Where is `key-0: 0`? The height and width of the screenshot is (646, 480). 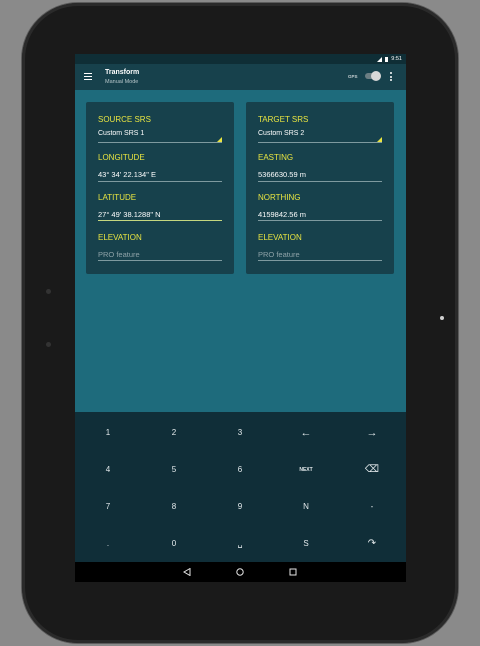
key-0: 0 is located at coordinates (174, 543).